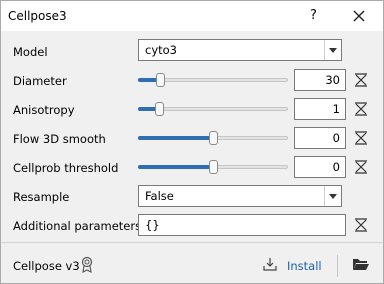 The image size is (384, 284). I want to click on cellprob-slider, so click(213, 167).